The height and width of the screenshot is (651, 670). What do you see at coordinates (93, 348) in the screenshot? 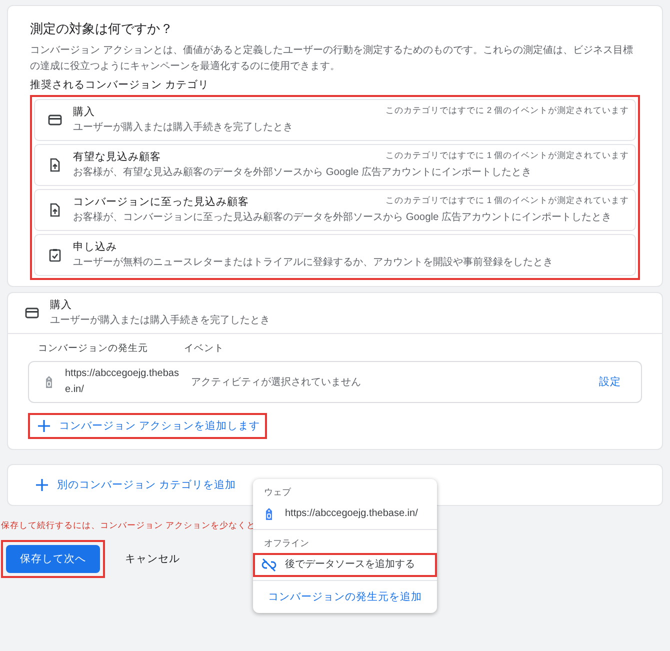
I see `column-header: コンバージョンの発生元` at bounding box center [93, 348].